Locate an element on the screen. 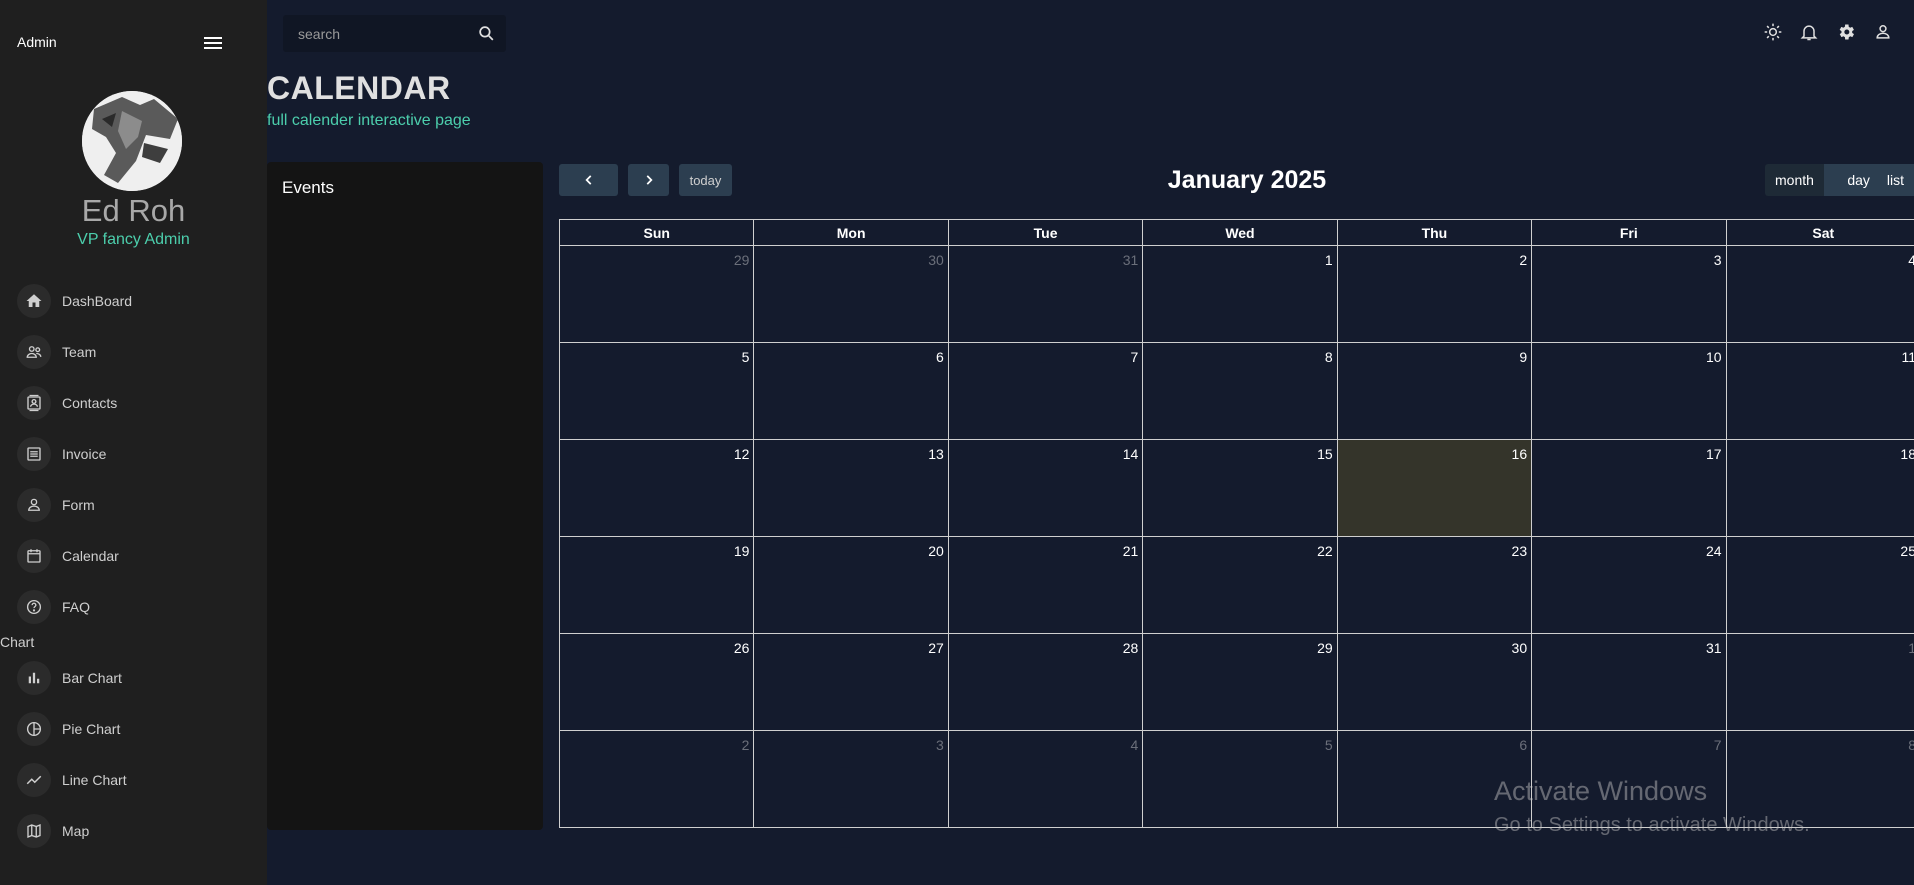  weekday-header: Sat is located at coordinates (1819, 232).